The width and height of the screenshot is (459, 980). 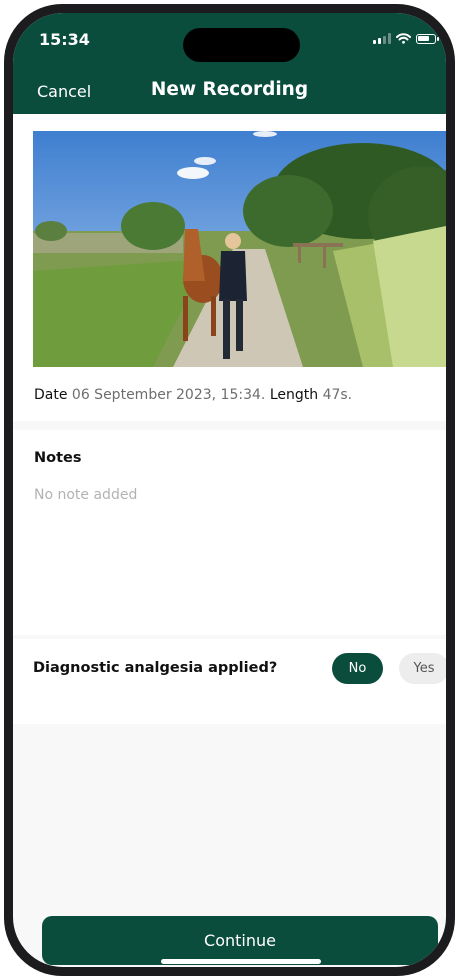 What do you see at coordinates (229, 681) in the screenshot?
I see `diagnostic-section: Diagnostic analgesia applied? No Yes` at bounding box center [229, 681].